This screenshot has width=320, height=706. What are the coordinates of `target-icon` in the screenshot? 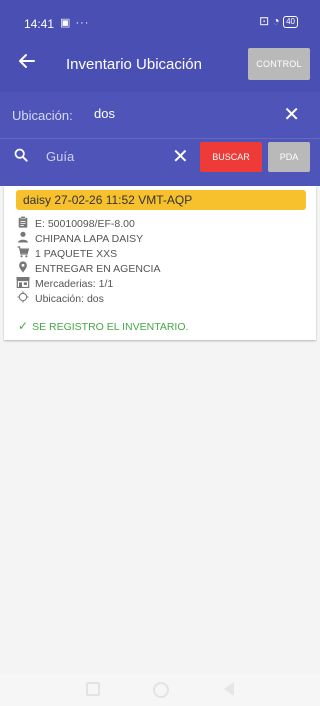 It's located at (23, 297).